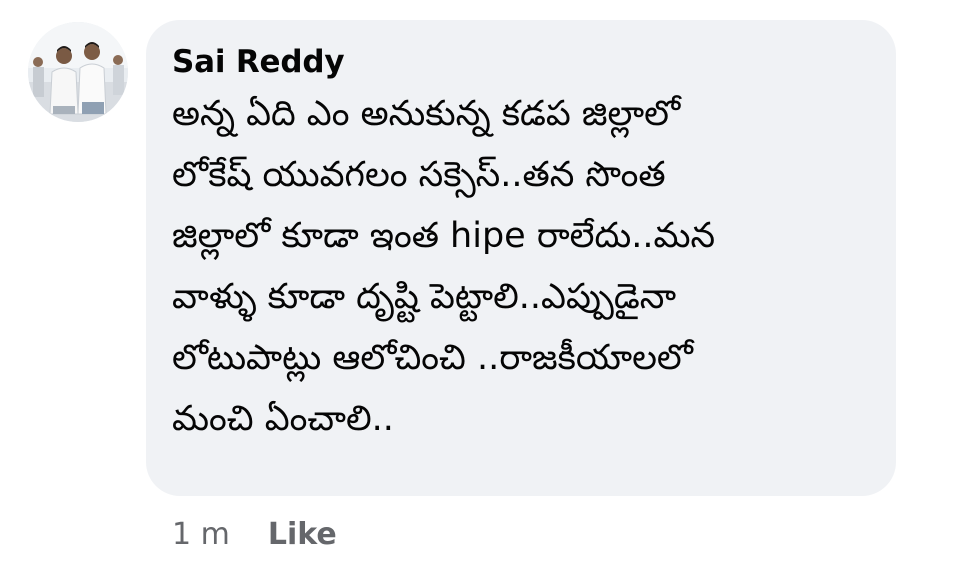 The width and height of the screenshot is (960, 562). What do you see at coordinates (432, 358) in the screenshot?
I see `comment-line: లోటుపాట్లు ఆలోచించి ..రాజకీయాలలో` at bounding box center [432, 358].